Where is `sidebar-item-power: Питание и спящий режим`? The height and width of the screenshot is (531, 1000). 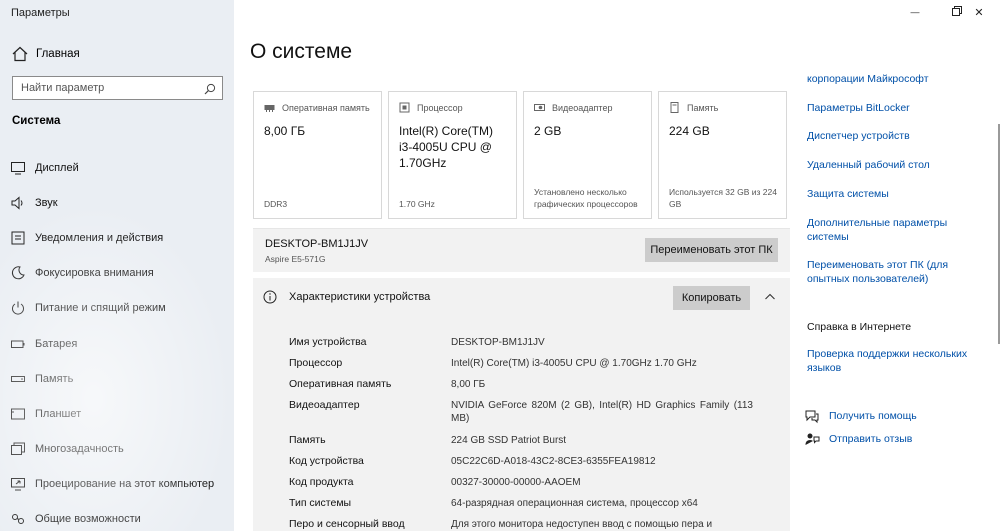
sidebar-item-power: Питание и спящий режим is located at coordinates (117, 308).